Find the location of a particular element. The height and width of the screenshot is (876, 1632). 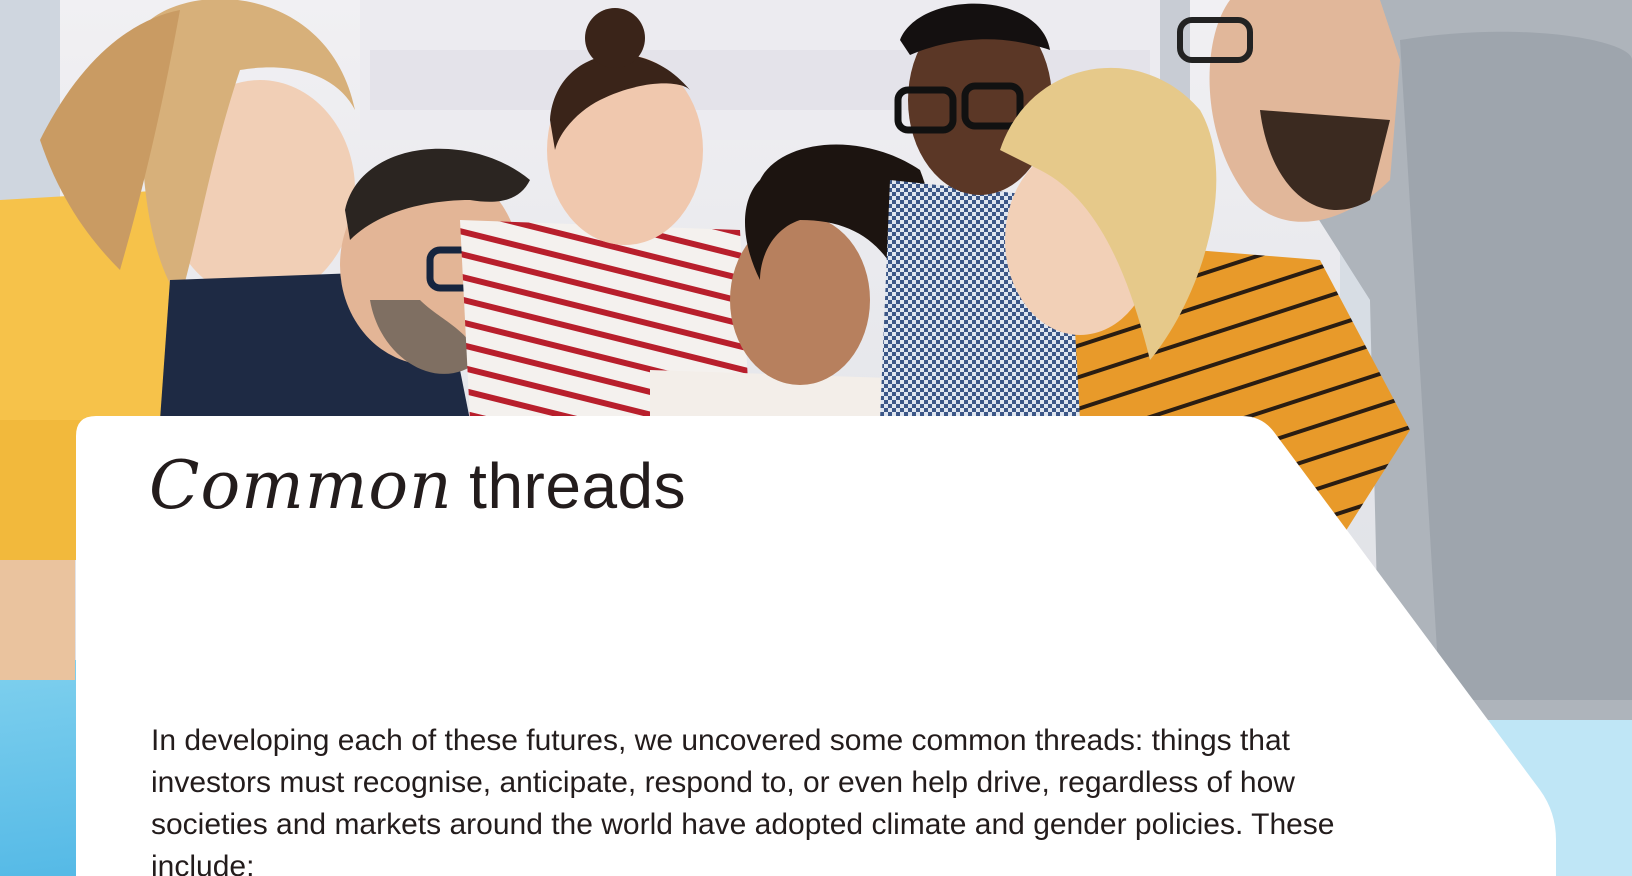

title-italic-word: Common is located at coordinates (301, 485).